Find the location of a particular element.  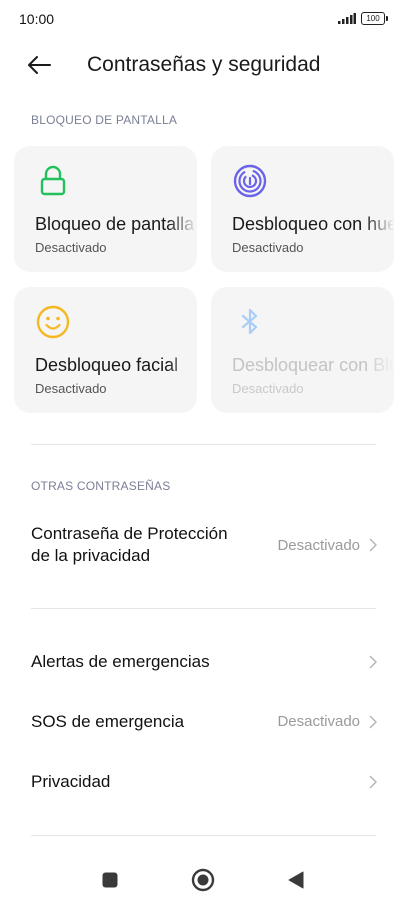

card-face-unlock: Desbloqueo facial Desactivado is located at coordinates (105, 350).